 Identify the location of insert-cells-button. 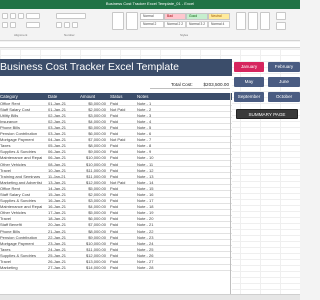
(241, 21).